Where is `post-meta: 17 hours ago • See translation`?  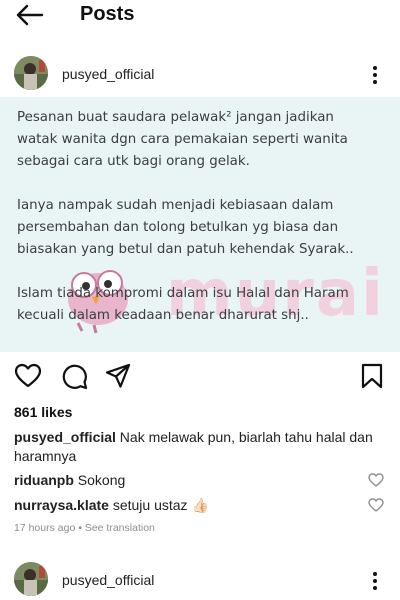
post-meta: 17 hours ago • See translation is located at coordinates (84, 528).